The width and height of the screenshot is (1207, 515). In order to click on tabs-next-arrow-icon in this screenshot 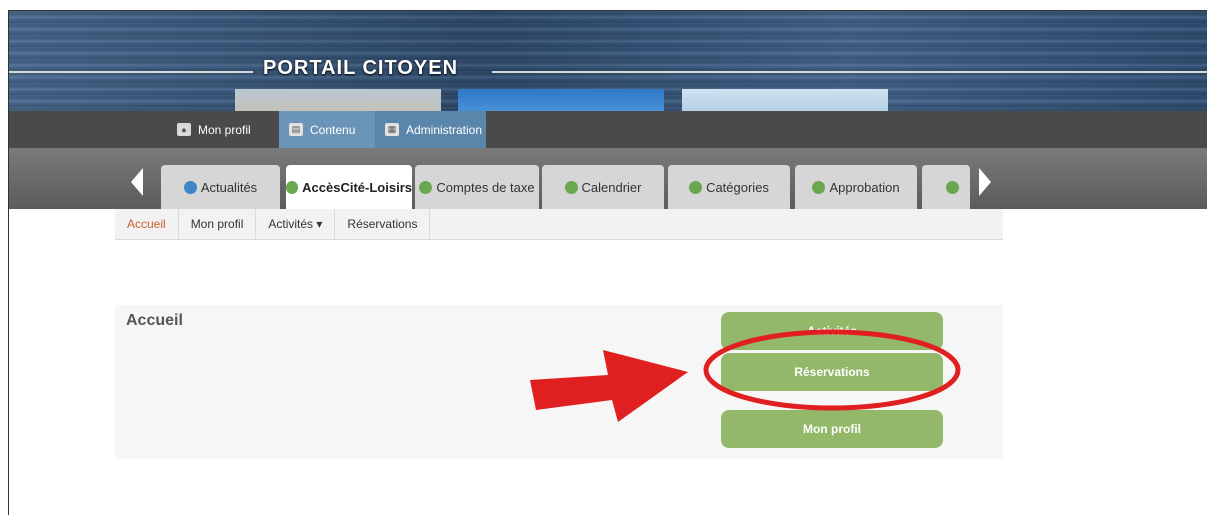, I will do `click(985, 182)`.